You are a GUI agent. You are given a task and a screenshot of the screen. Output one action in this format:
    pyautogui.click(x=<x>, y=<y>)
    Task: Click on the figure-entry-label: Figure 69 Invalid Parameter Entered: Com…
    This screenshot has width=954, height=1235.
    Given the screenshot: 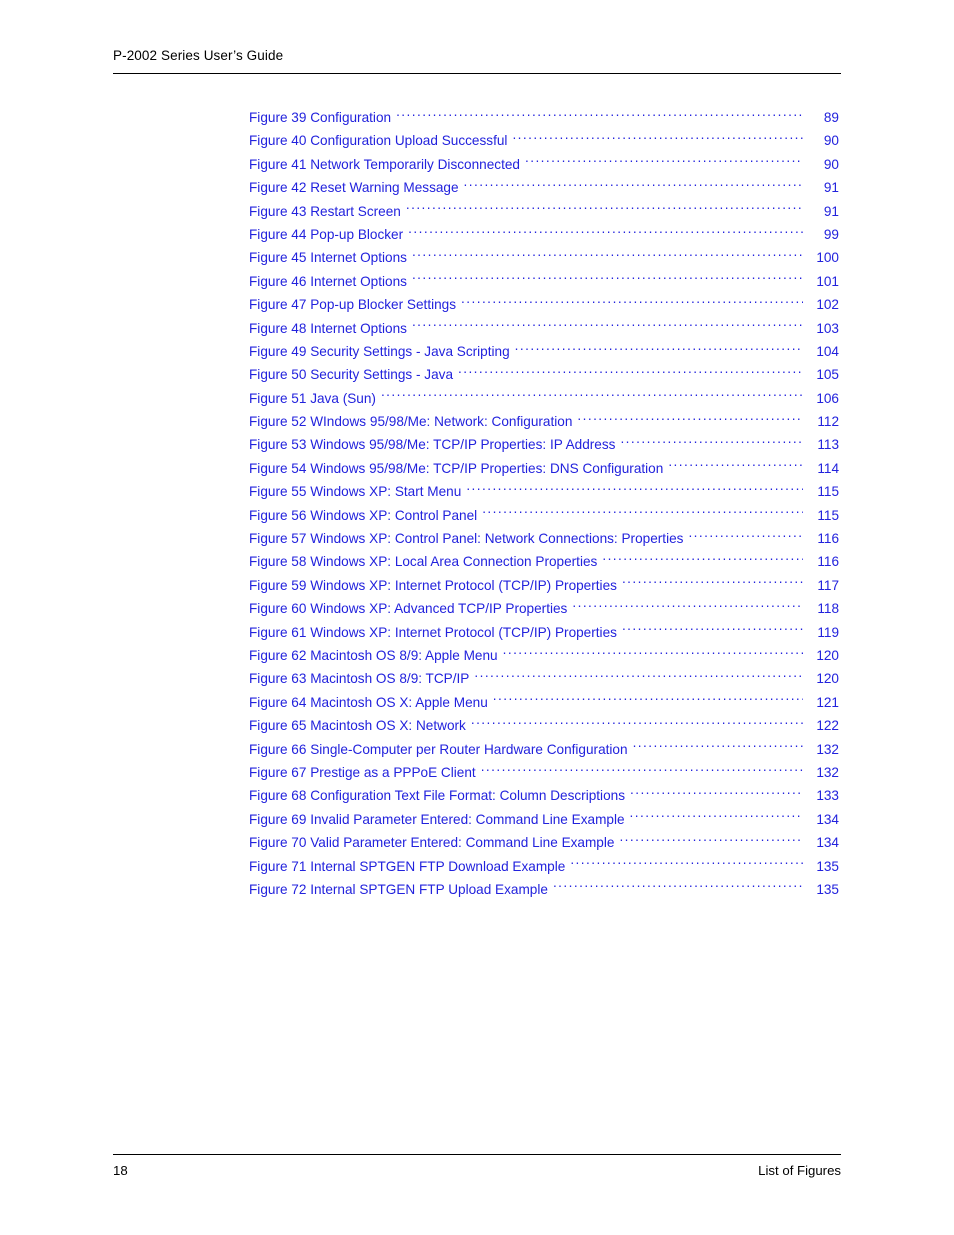 What is the action you would take?
    pyautogui.click(x=437, y=819)
    